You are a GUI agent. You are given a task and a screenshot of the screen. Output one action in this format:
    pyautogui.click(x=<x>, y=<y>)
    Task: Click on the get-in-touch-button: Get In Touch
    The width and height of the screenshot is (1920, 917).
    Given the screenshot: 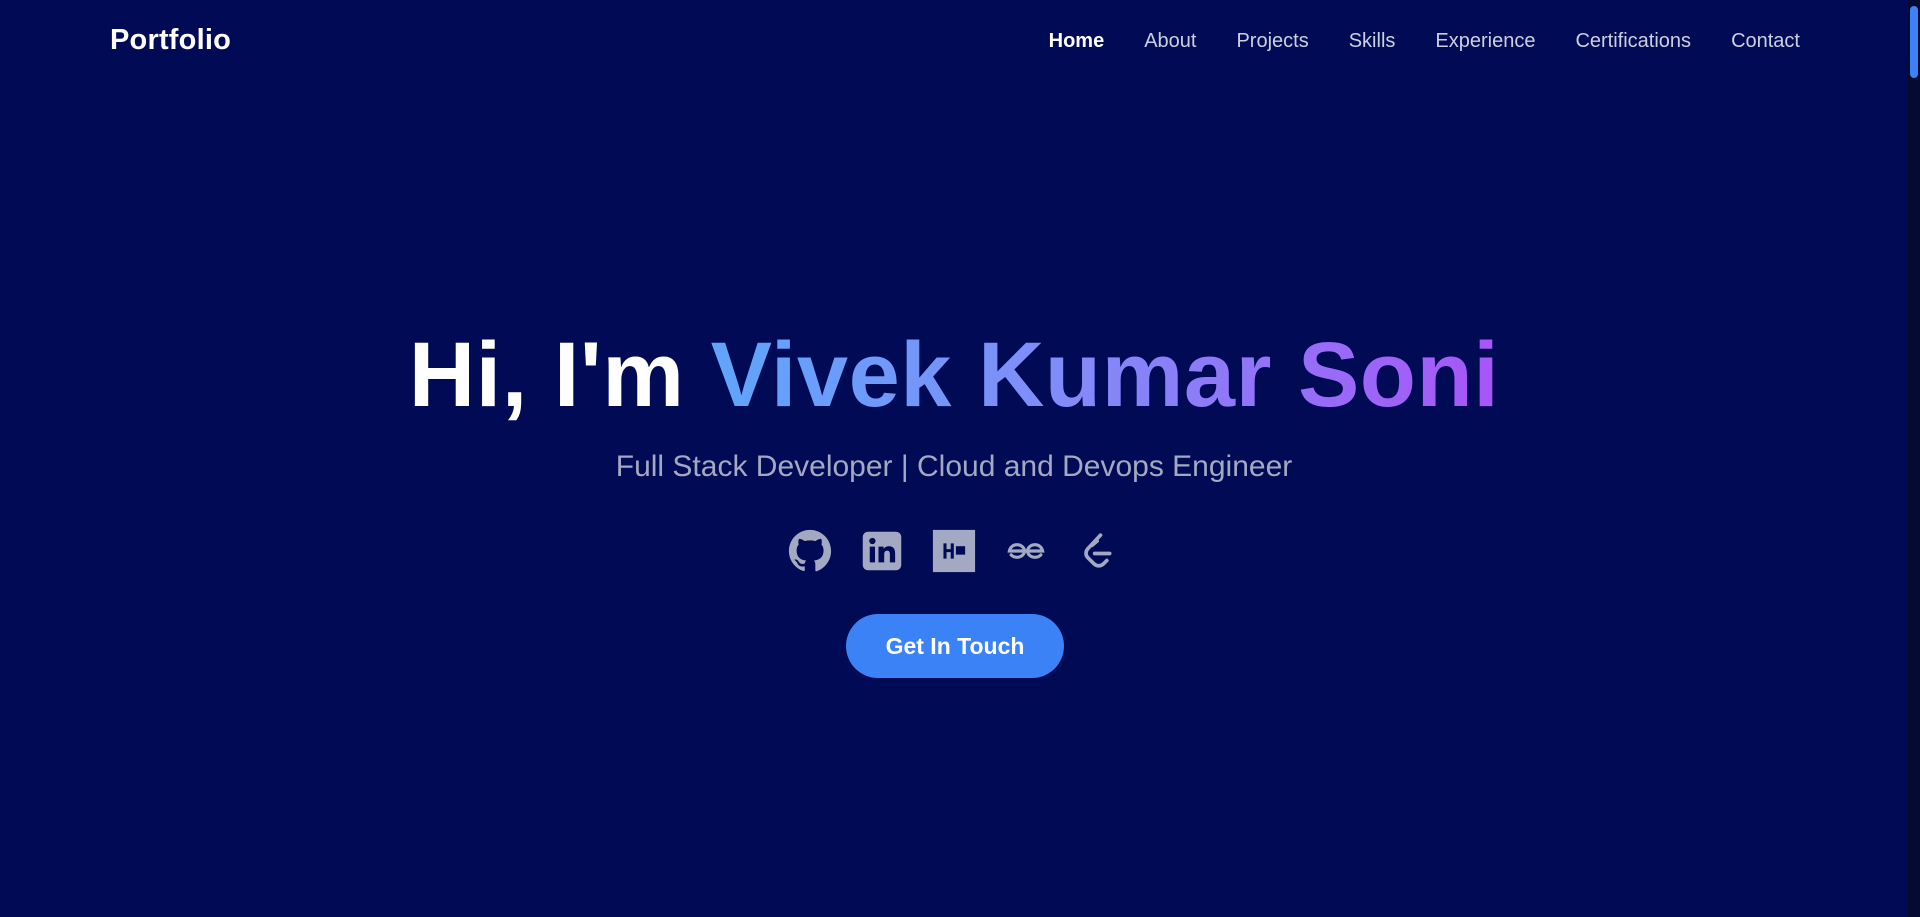 What is the action you would take?
    pyautogui.click(x=955, y=646)
    